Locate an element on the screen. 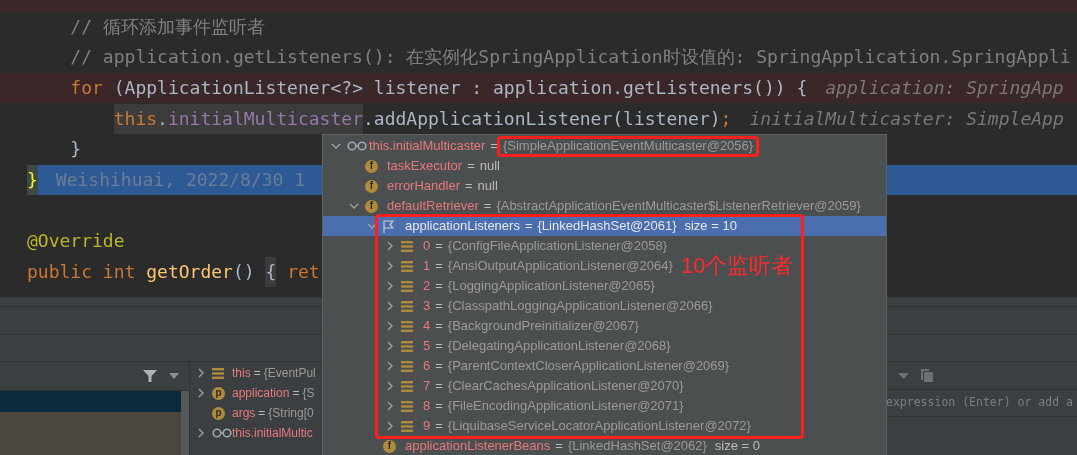  variable-value: {DelegatingApplicationListener@2068} is located at coordinates (559, 346).